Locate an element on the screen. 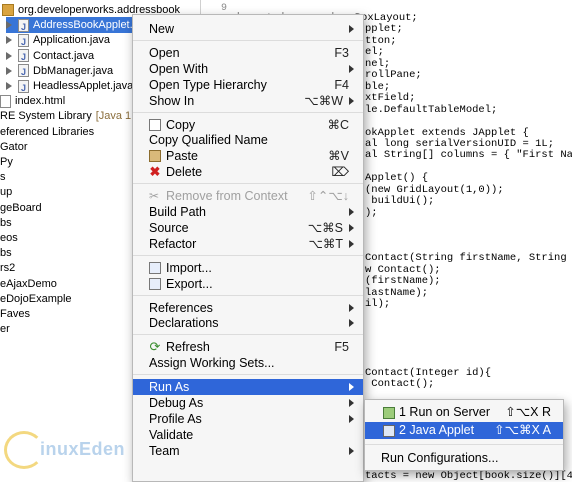 The width and height of the screenshot is (572, 482). explorer-item: er is located at coordinates (5, 329).